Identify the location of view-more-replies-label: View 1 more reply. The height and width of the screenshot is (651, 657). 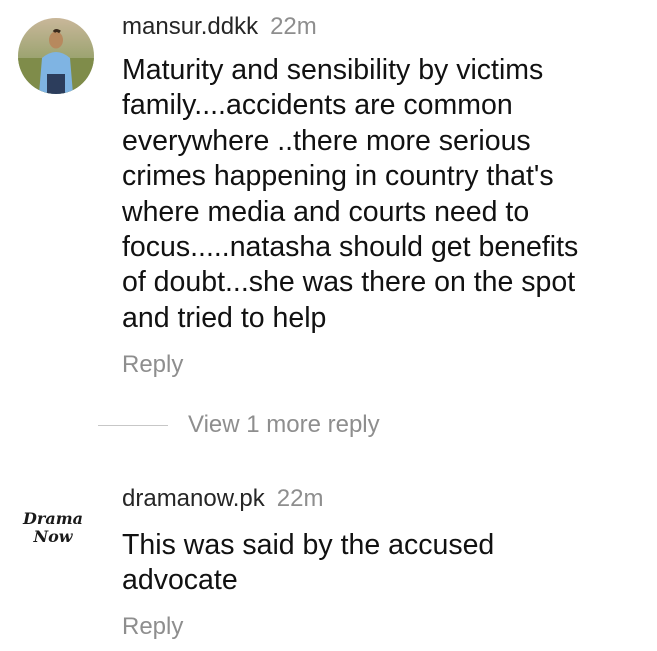
(284, 424).